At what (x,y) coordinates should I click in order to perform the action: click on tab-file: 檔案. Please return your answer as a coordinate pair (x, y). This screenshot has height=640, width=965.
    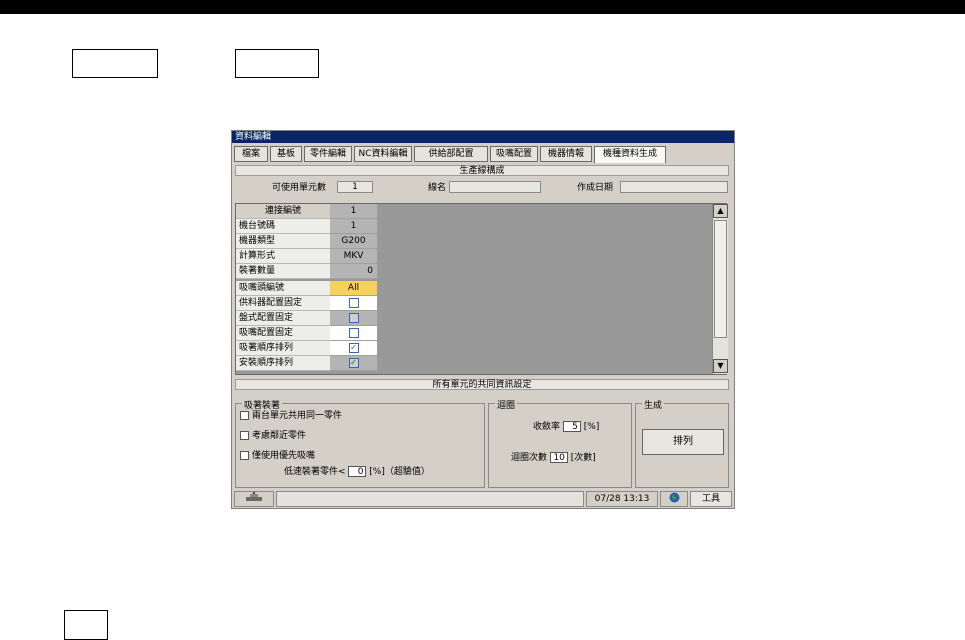
    Looking at the image, I should click on (251, 154).